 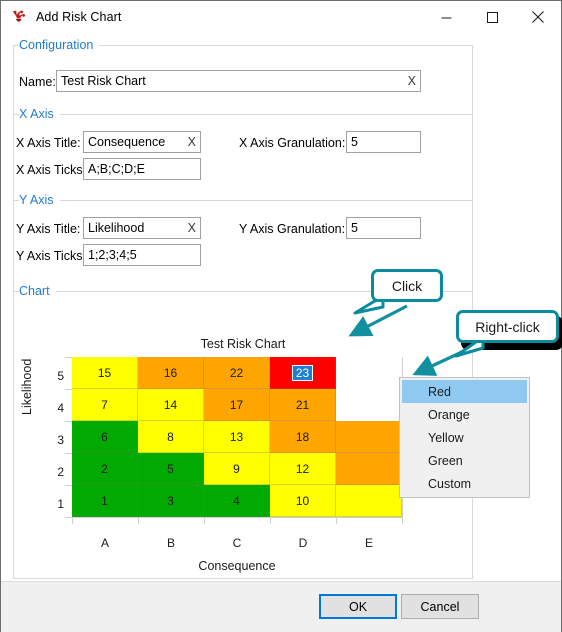 I want to click on risk-cell: 18, so click(x=303, y=437).